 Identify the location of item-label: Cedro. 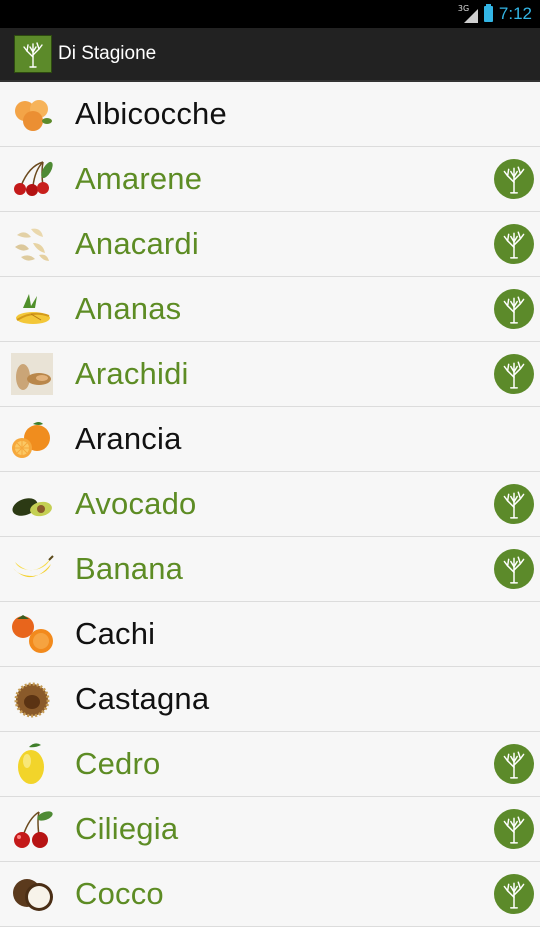
(118, 763).